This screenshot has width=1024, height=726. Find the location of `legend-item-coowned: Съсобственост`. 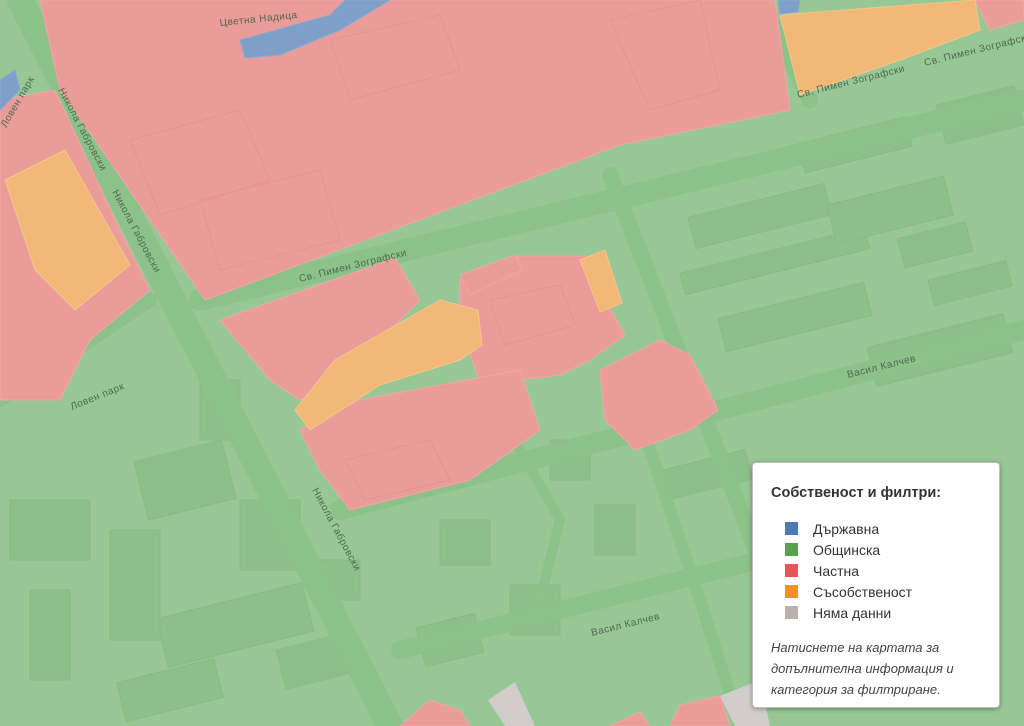

legend-item-coowned: Съсобственост is located at coordinates (876, 591).